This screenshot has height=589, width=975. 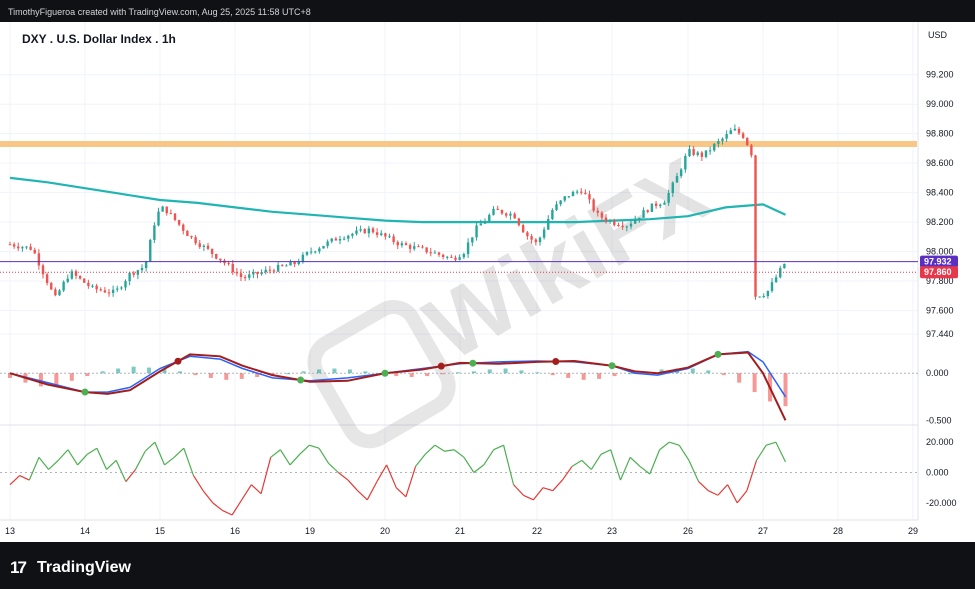 What do you see at coordinates (940, 104) in the screenshot?
I see `price-tick-label: 99.000` at bounding box center [940, 104].